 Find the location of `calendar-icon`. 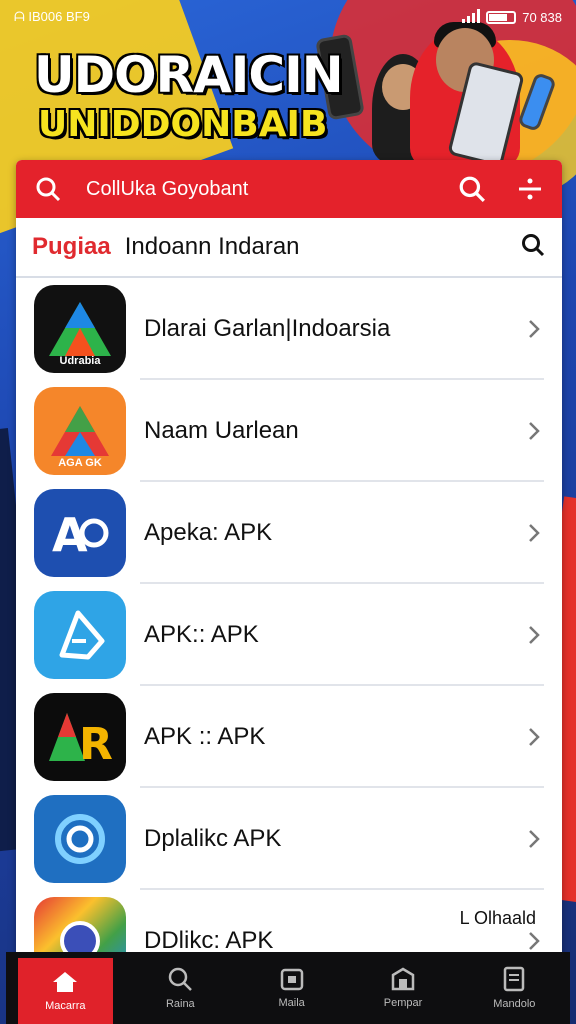

calendar-icon is located at coordinates (291, 979).